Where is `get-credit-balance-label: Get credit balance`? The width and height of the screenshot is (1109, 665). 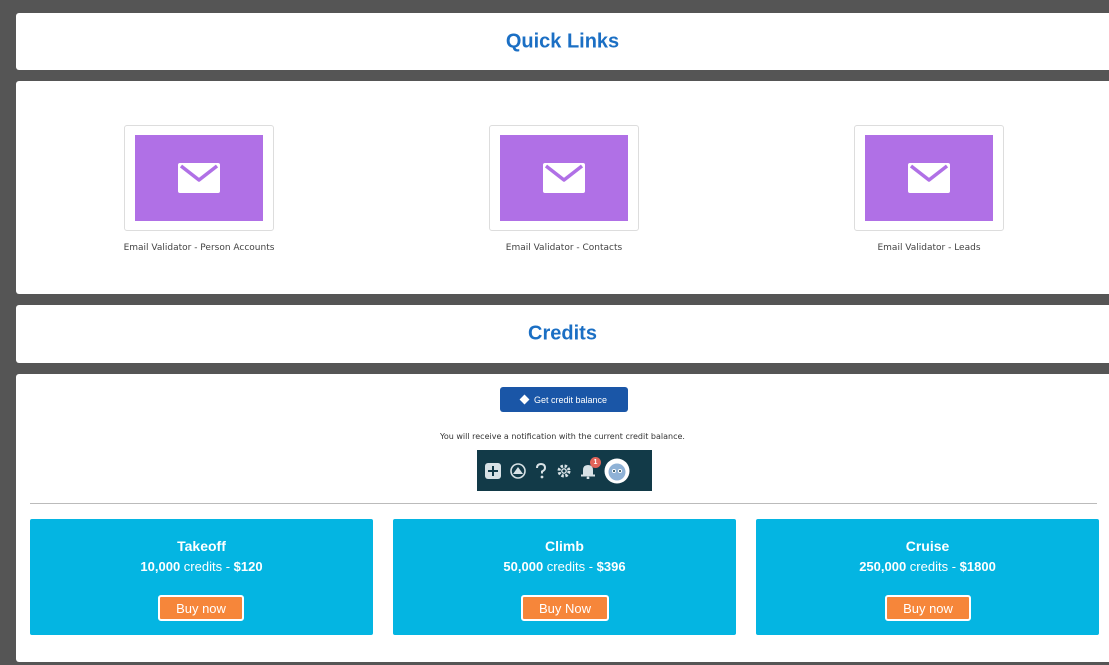 get-credit-balance-label: Get credit balance is located at coordinates (570, 399).